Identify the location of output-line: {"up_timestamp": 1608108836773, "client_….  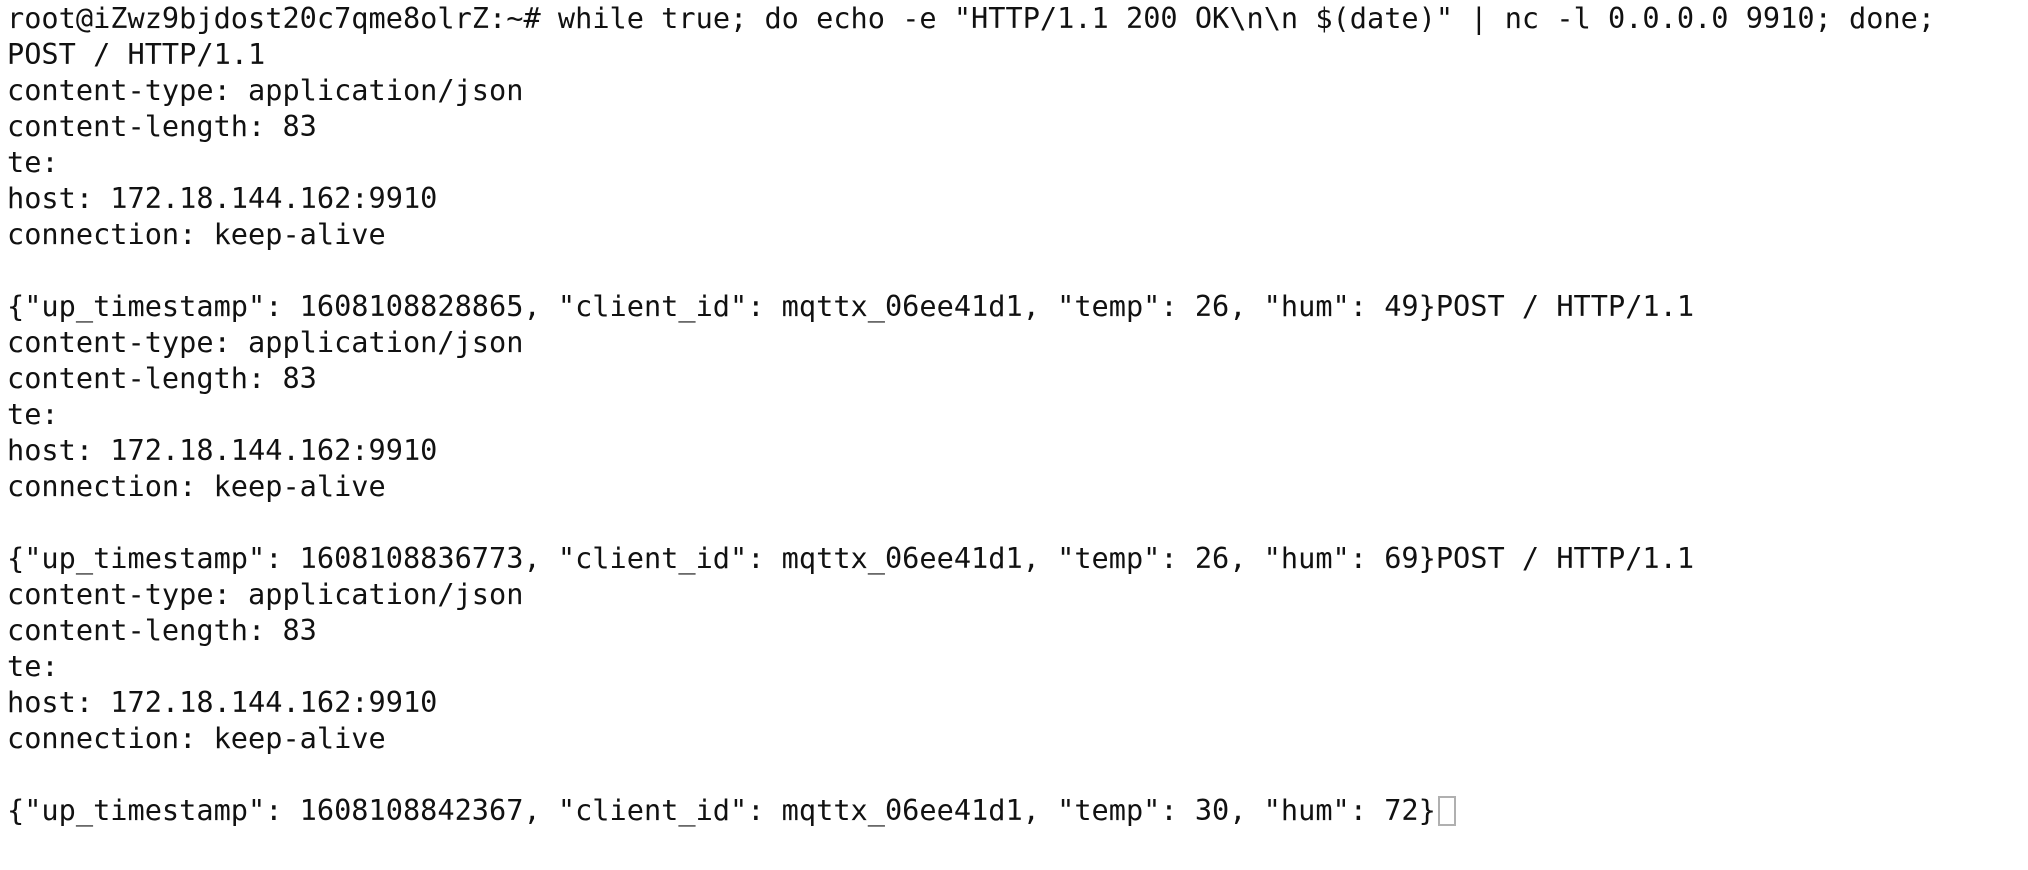
(851, 558).